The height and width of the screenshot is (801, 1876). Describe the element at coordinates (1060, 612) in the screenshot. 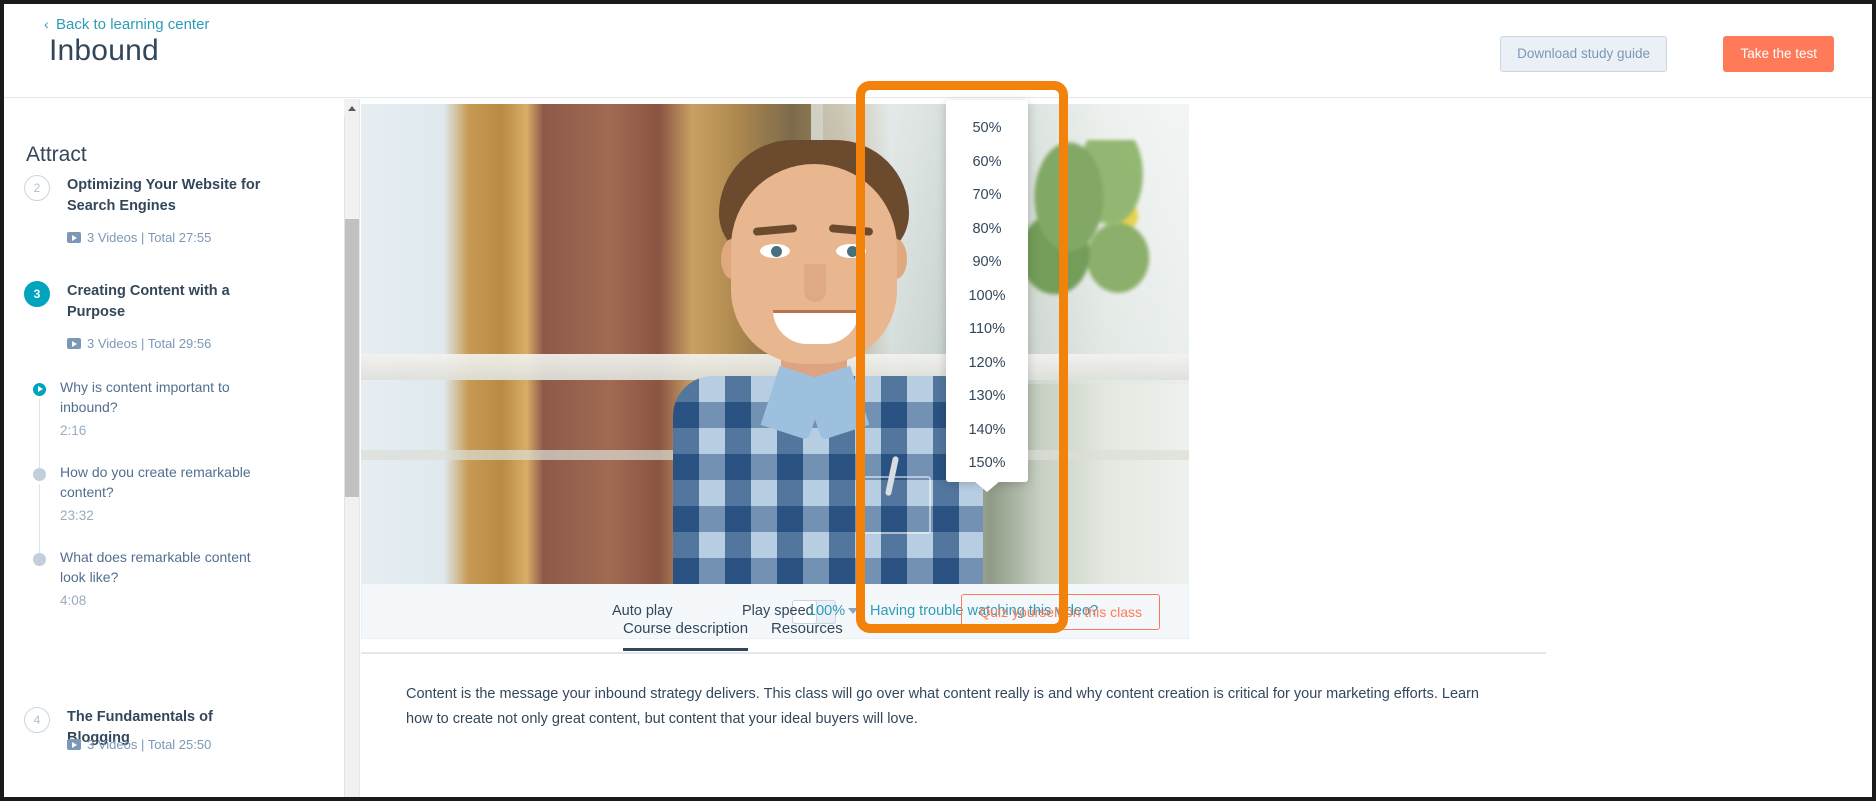

I see `quiz-yourself-button: Quiz yourself on this class` at that location.